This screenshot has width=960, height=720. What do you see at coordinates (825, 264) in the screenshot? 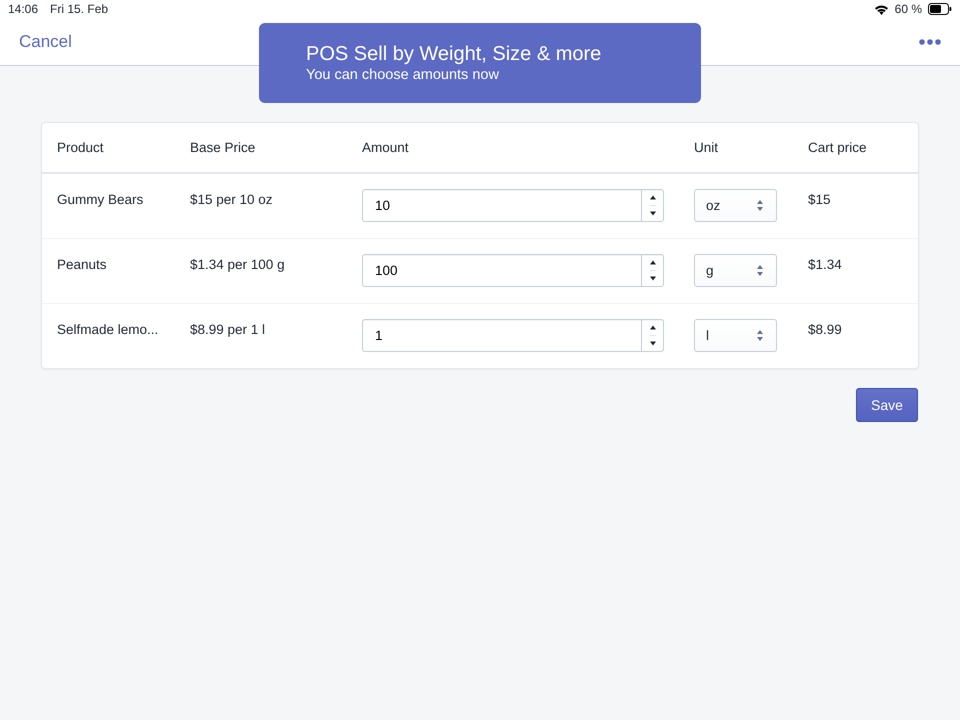
I see `table-cell-text: $1.34` at bounding box center [825, 264].